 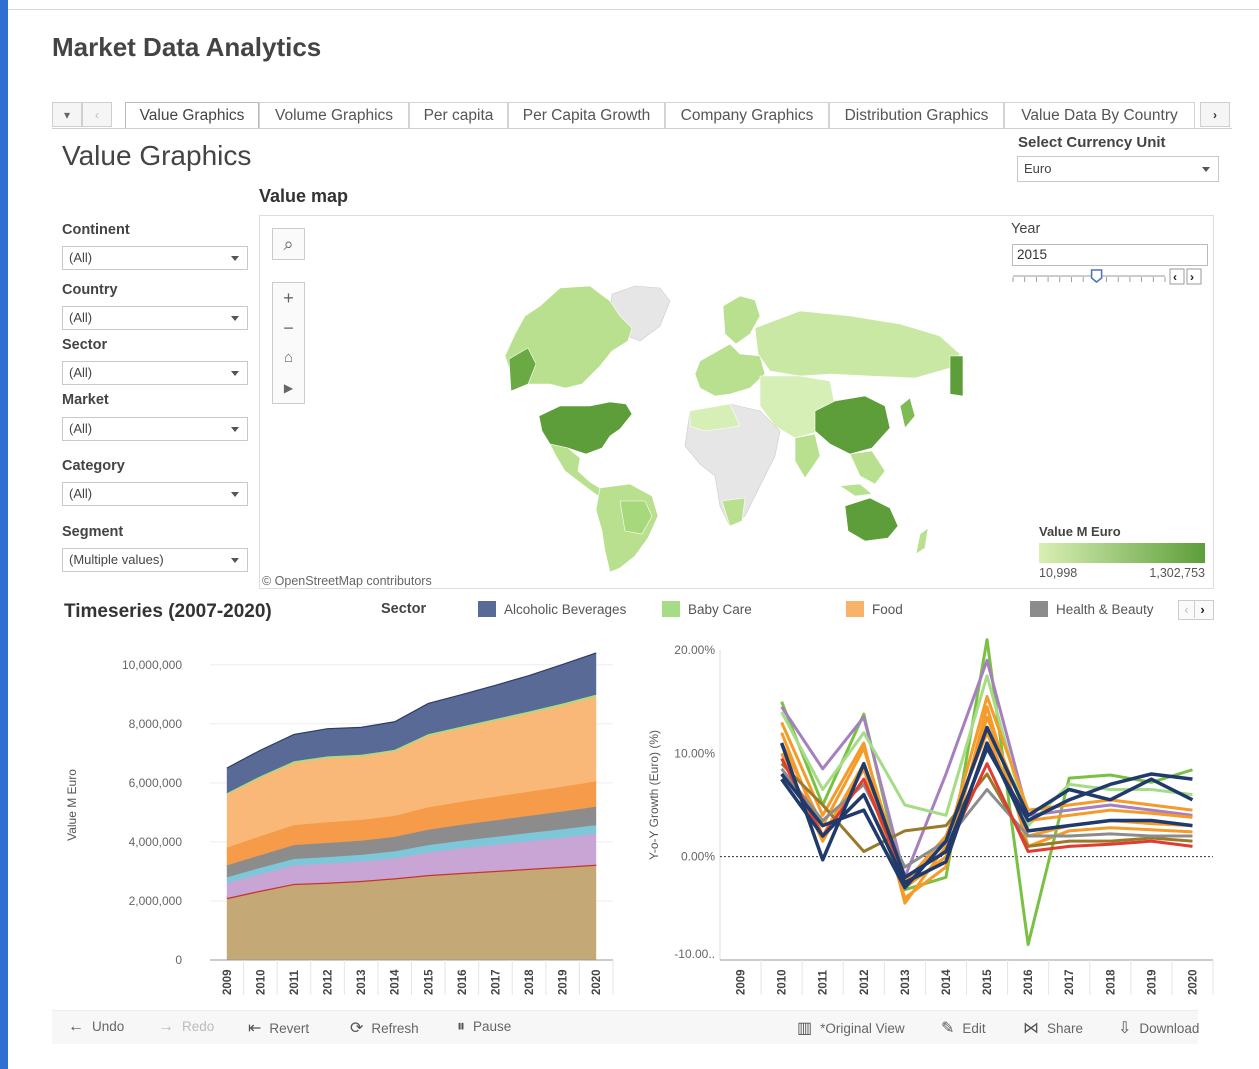 I want to click on edit-label: Edit, so click(x=974, y=1028).